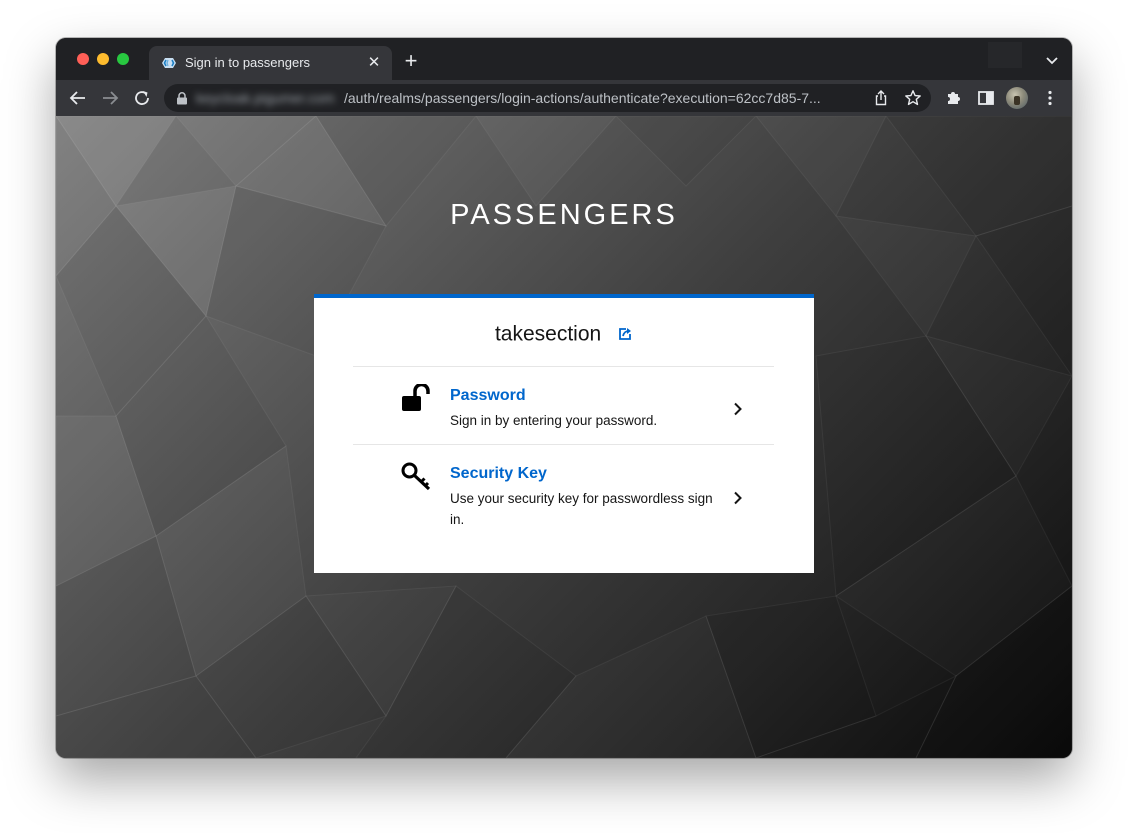 The image size is (1128, 833). Describe the element at coordinates (416, 476) in the screenshot. I see `key-icon` at that location.